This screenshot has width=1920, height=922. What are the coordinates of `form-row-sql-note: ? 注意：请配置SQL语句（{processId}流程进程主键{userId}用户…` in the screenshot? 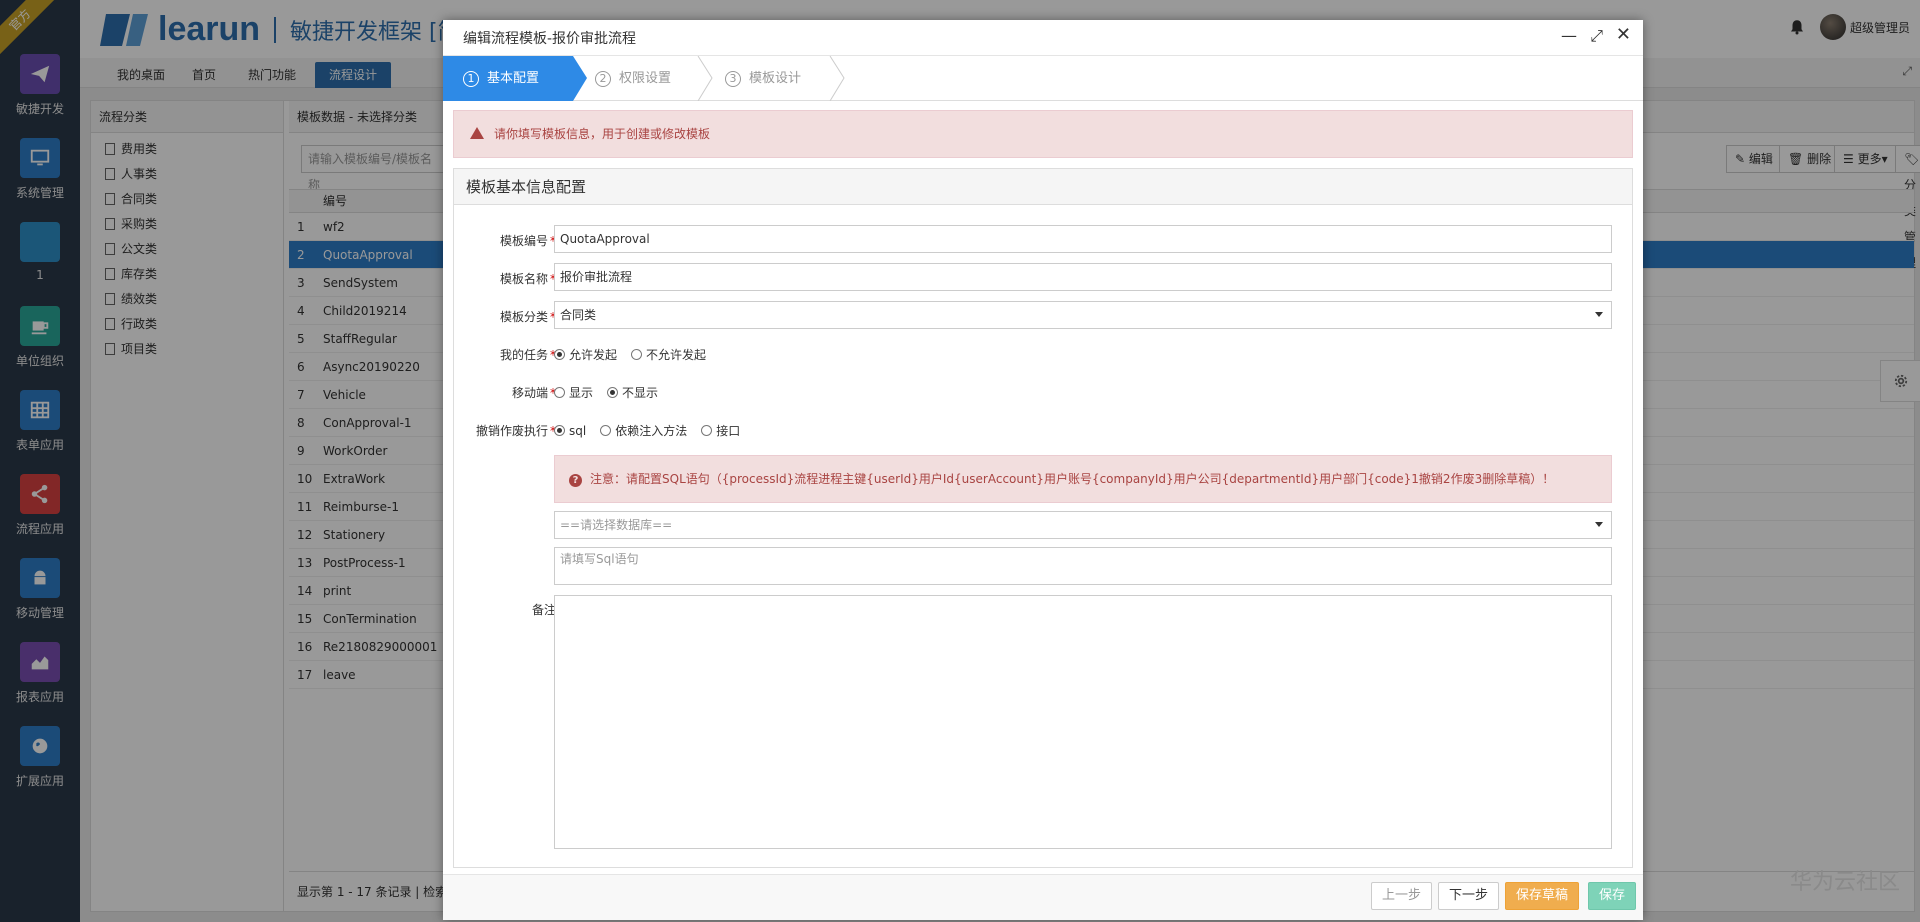 It's located at (1044, 479).